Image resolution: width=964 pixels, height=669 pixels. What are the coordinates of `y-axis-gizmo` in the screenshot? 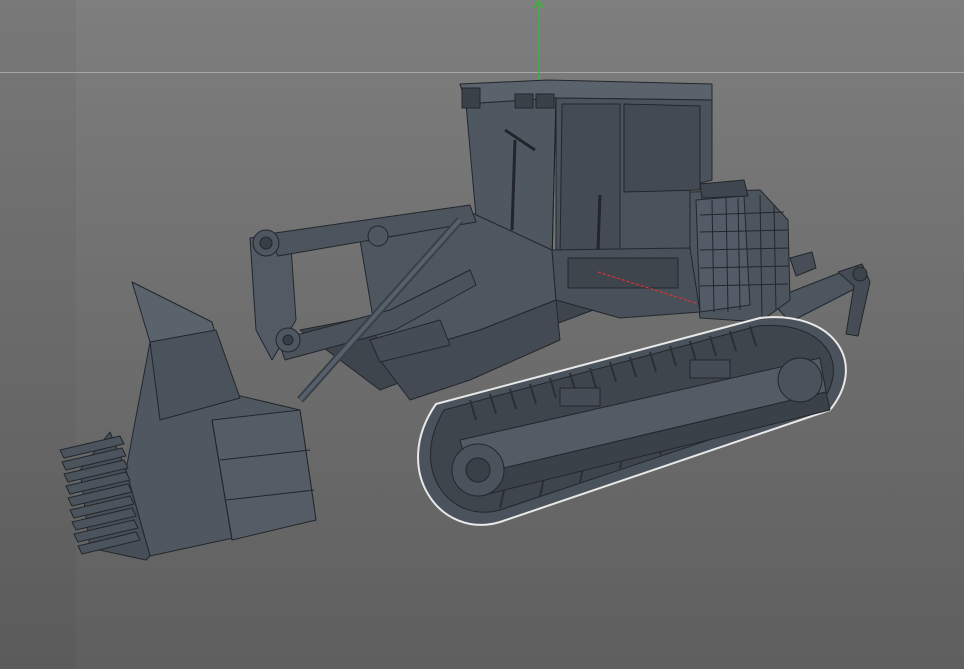 It's located at (539, 40).